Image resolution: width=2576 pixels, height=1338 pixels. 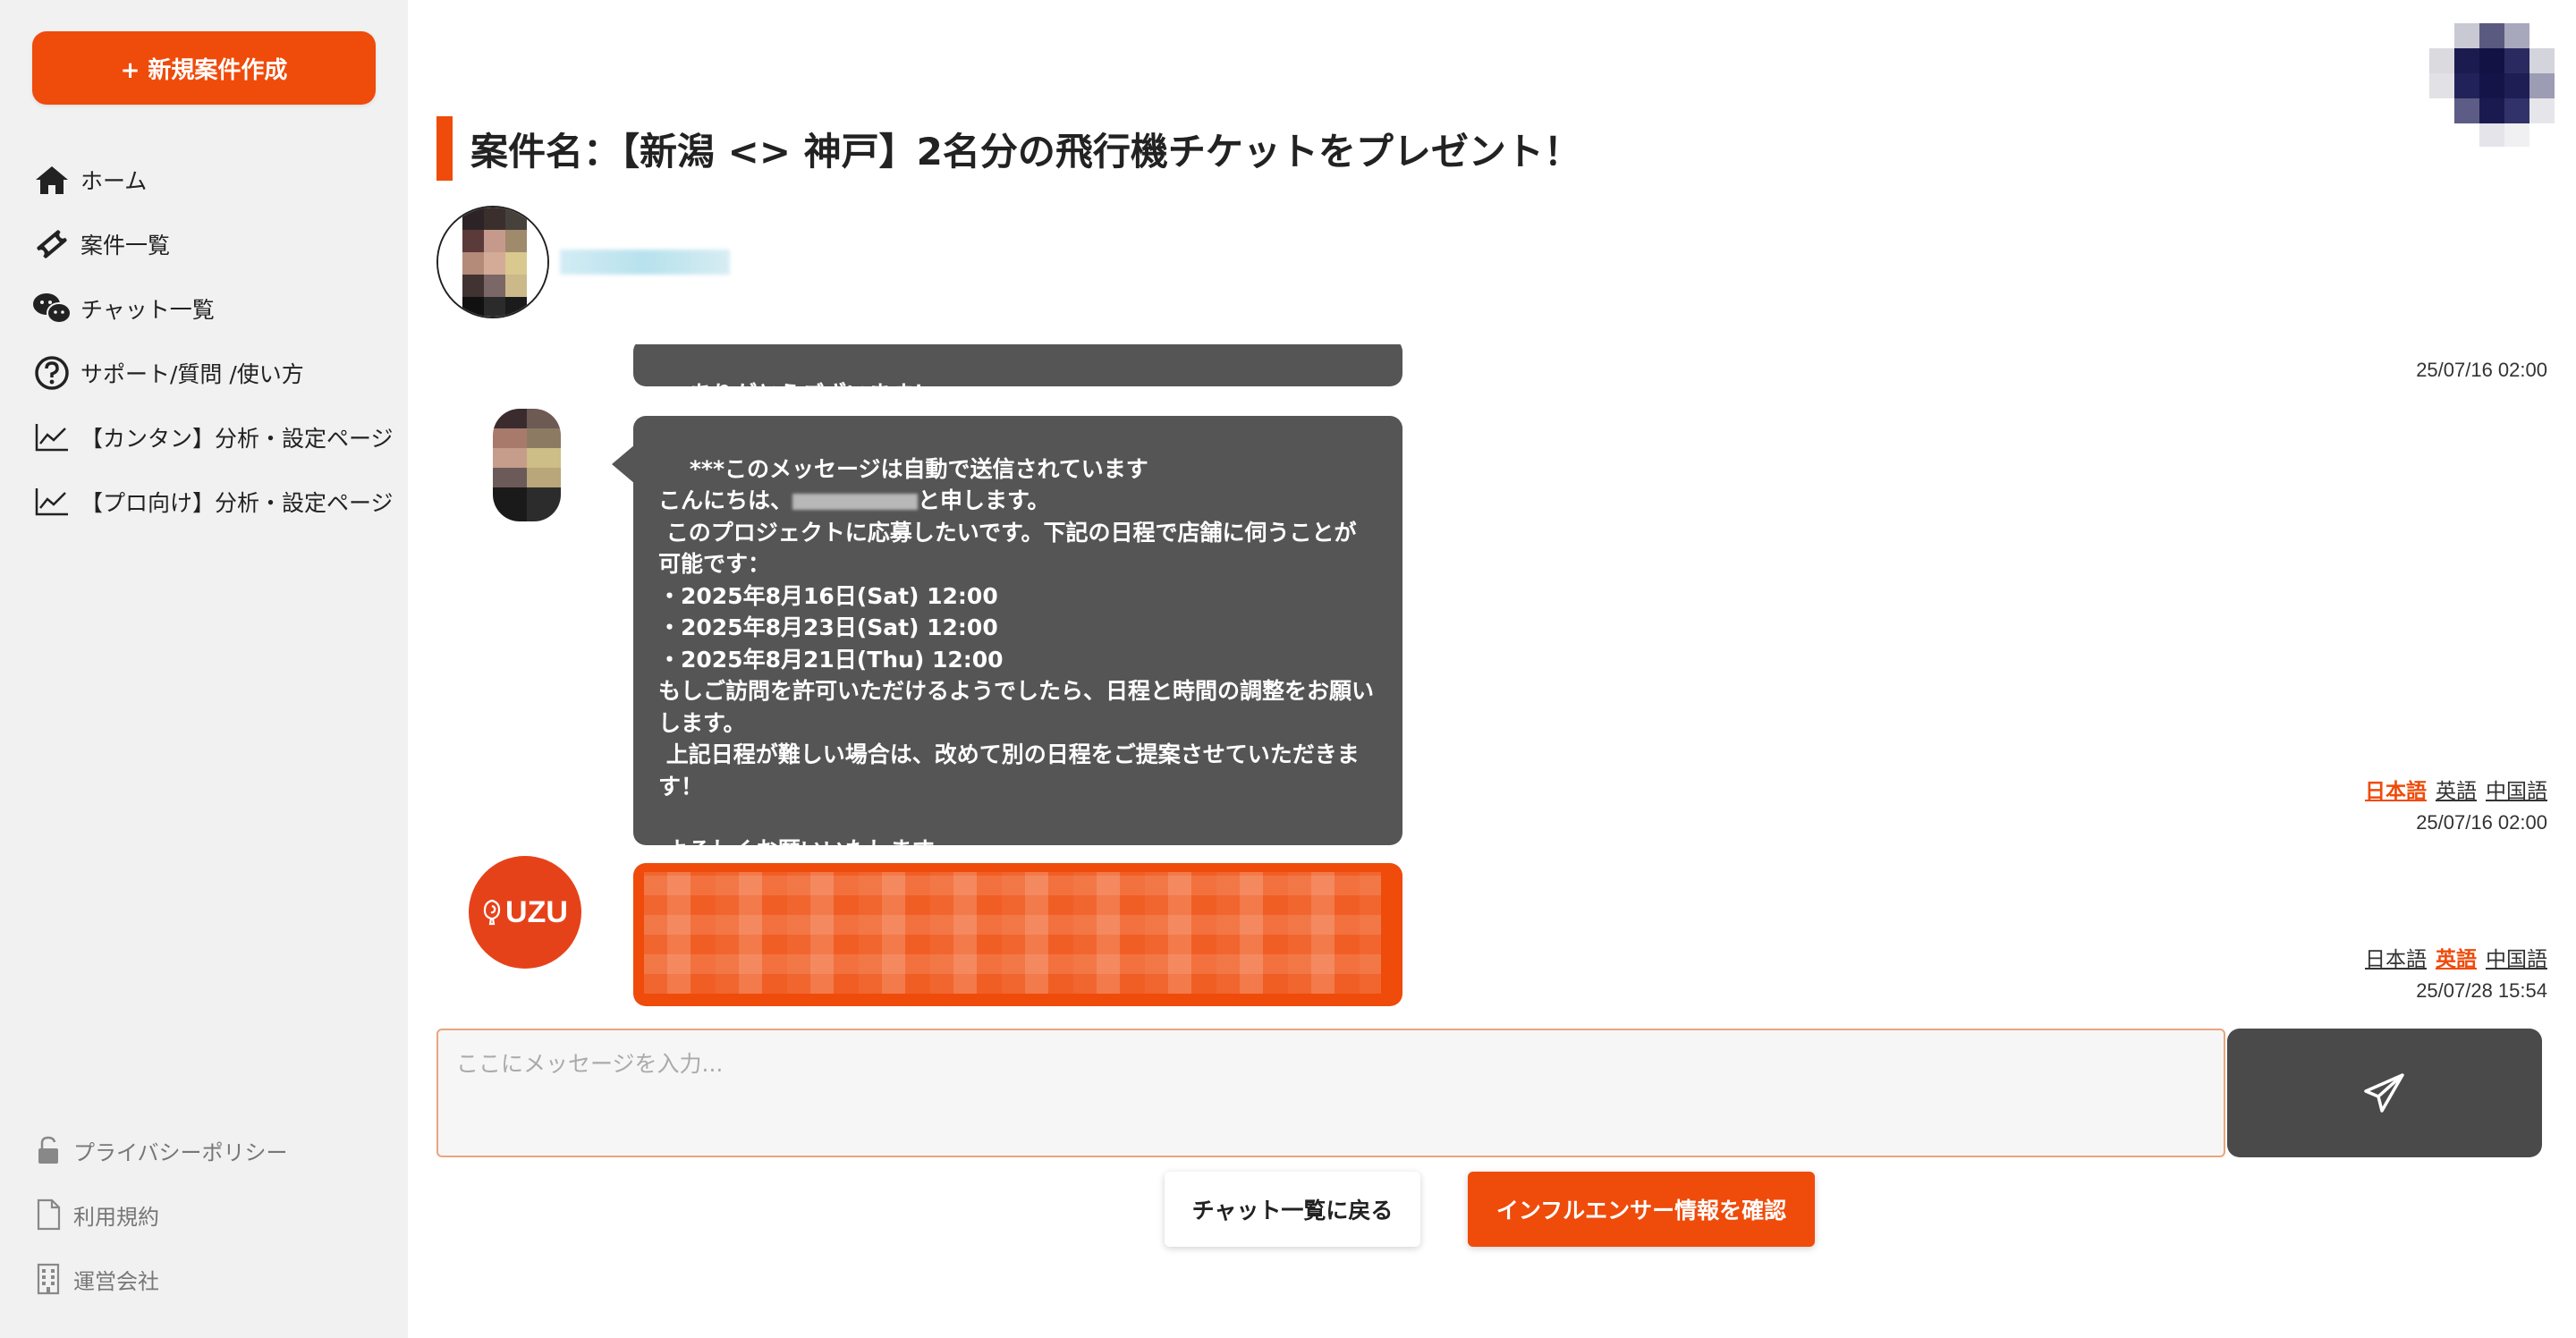 I want to click on paper-plane-icon, so click(x=2384, y=1093).